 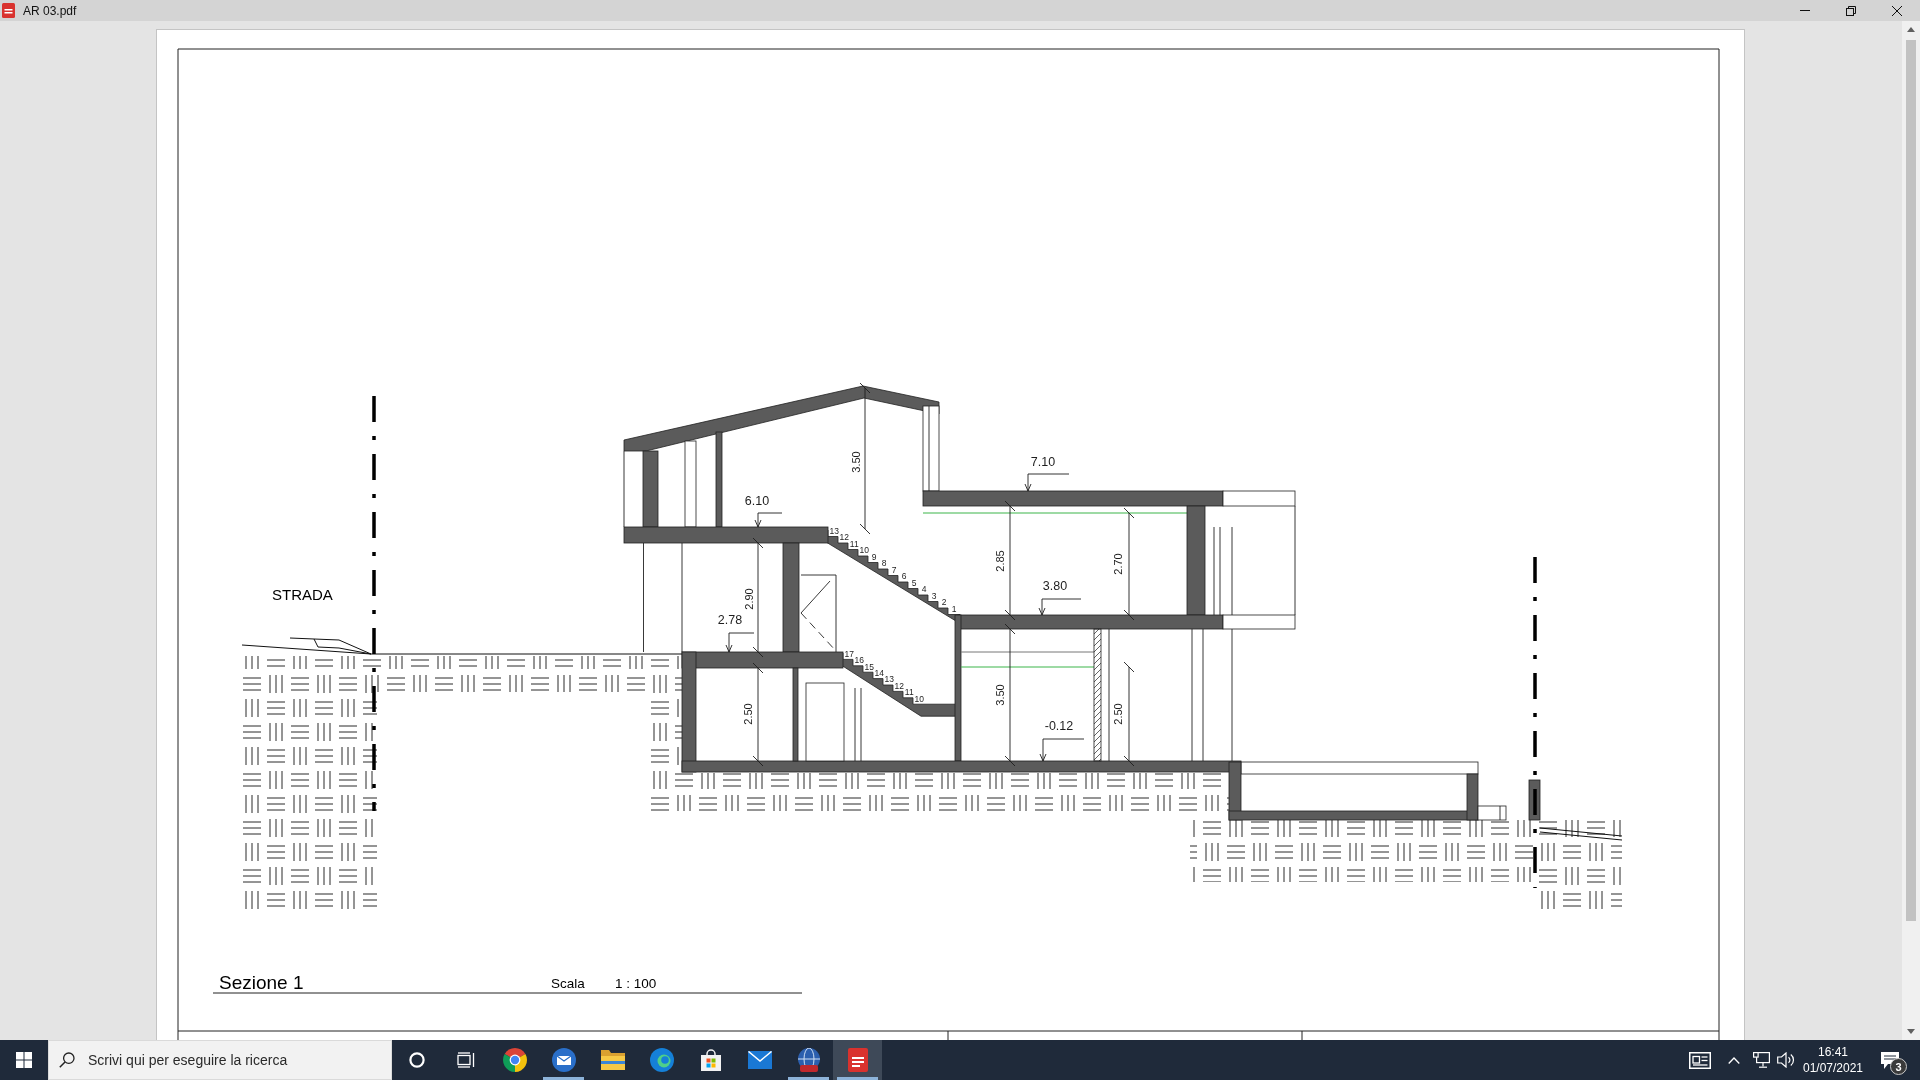 What do you see at coordinates (416, 1060) in the screenshot?
I see `ring-icon` at bounding box center [416, 1060].